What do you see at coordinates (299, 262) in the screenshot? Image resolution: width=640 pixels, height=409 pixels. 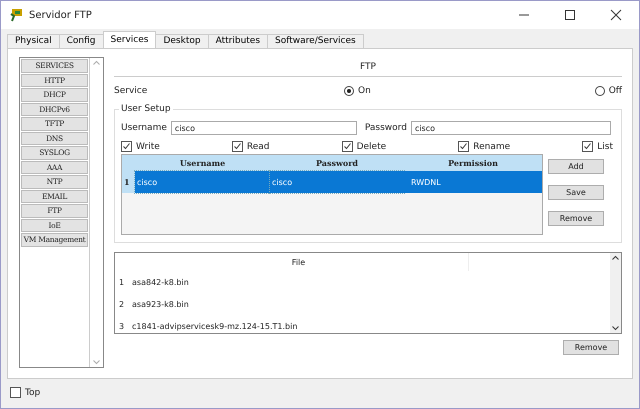 I see `column-header: File` at bounding box center [299, 262].